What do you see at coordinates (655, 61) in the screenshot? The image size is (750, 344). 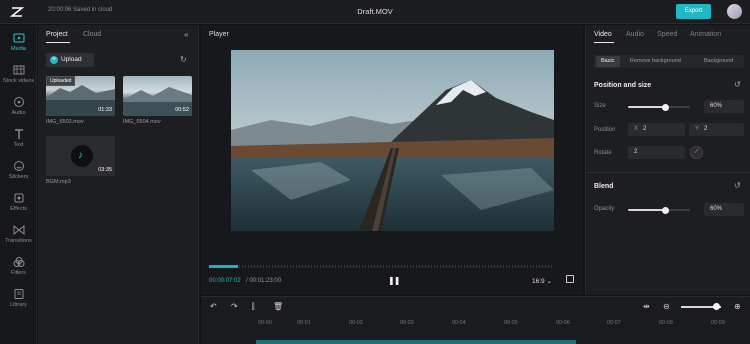 I see `subtab-remove-background: Remove background` at bounding box center [655, 61].